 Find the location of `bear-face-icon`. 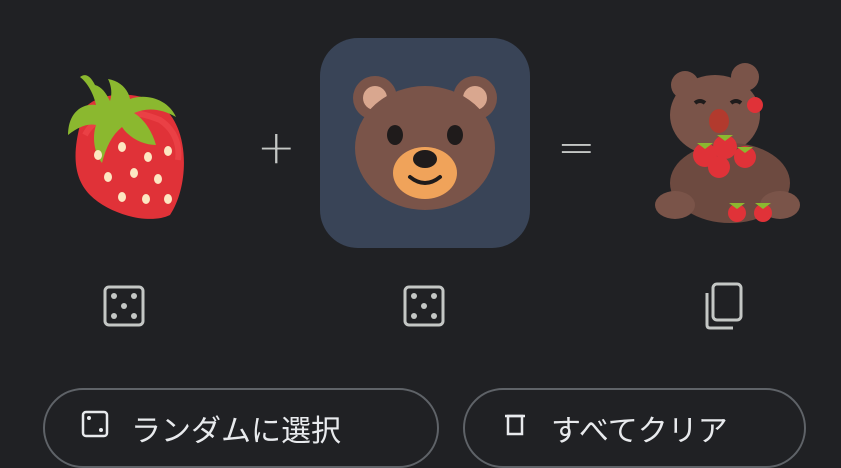

bear-face-icon is located at coordinates (425, 143).